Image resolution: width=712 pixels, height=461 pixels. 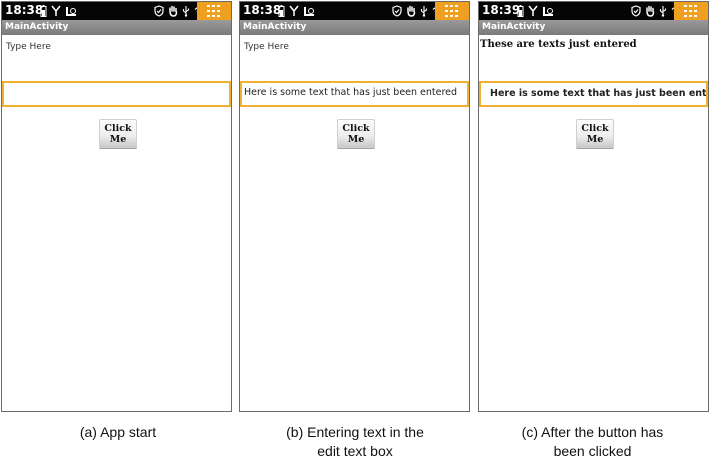 I want to click on output-textview: These are texts just entered, so click(x=558, y=44).